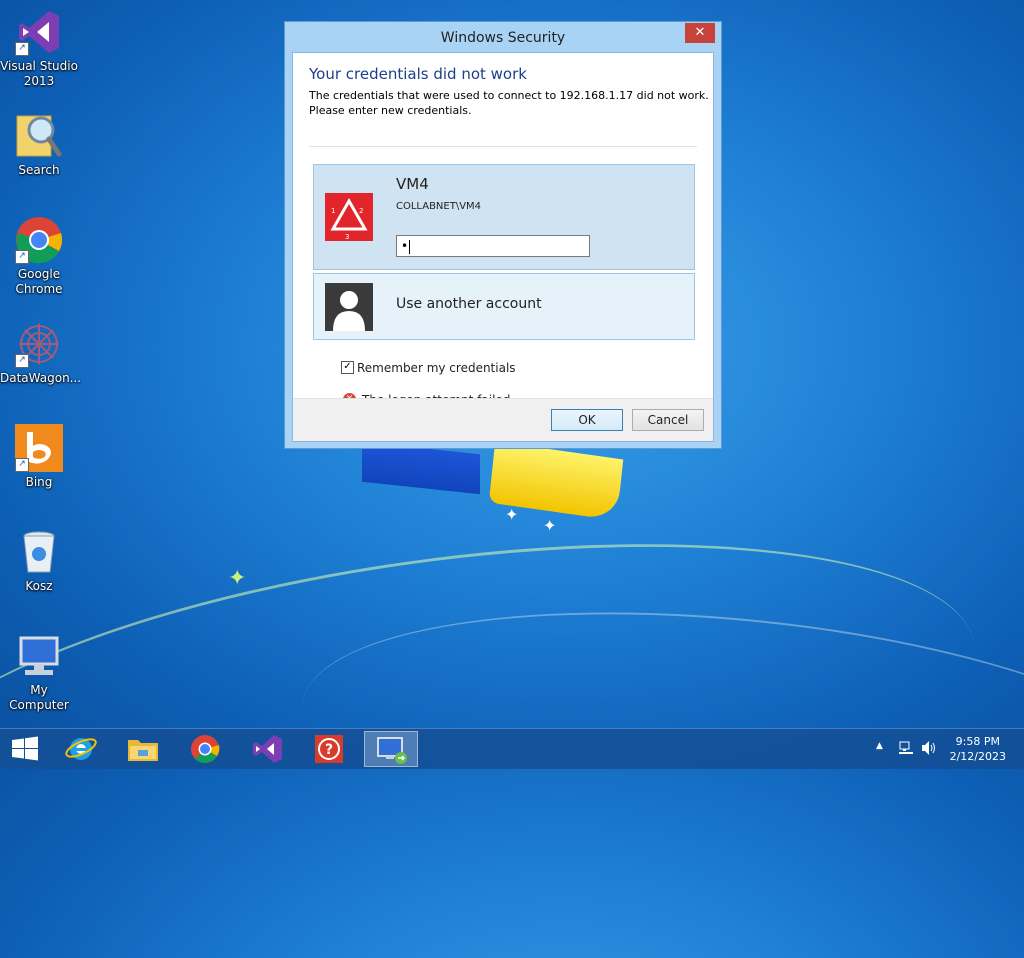 The height and width of the screenshot is (958, 1024). I want to click on computer-icon, so click(39, 656).